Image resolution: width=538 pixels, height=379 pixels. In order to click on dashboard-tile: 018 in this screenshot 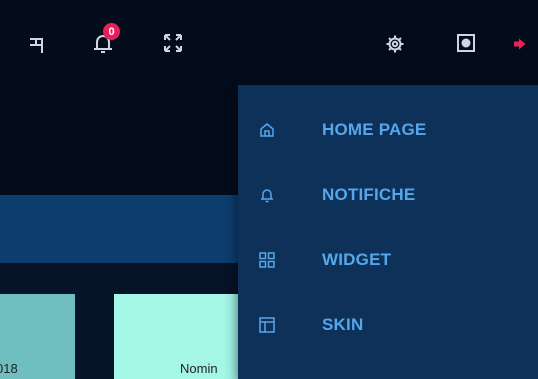, I will do `click(37, 336)`.